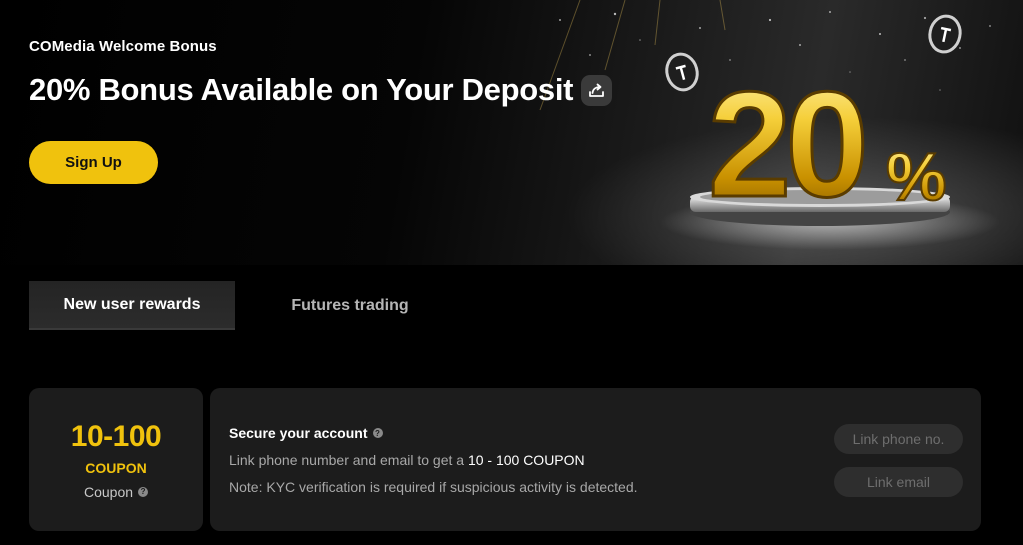 This screenshot has width=1023, height=545. Describe the element at coordinates (93, 162) in the screenshot. I see `sign-up-button: Sign Up` at that location.